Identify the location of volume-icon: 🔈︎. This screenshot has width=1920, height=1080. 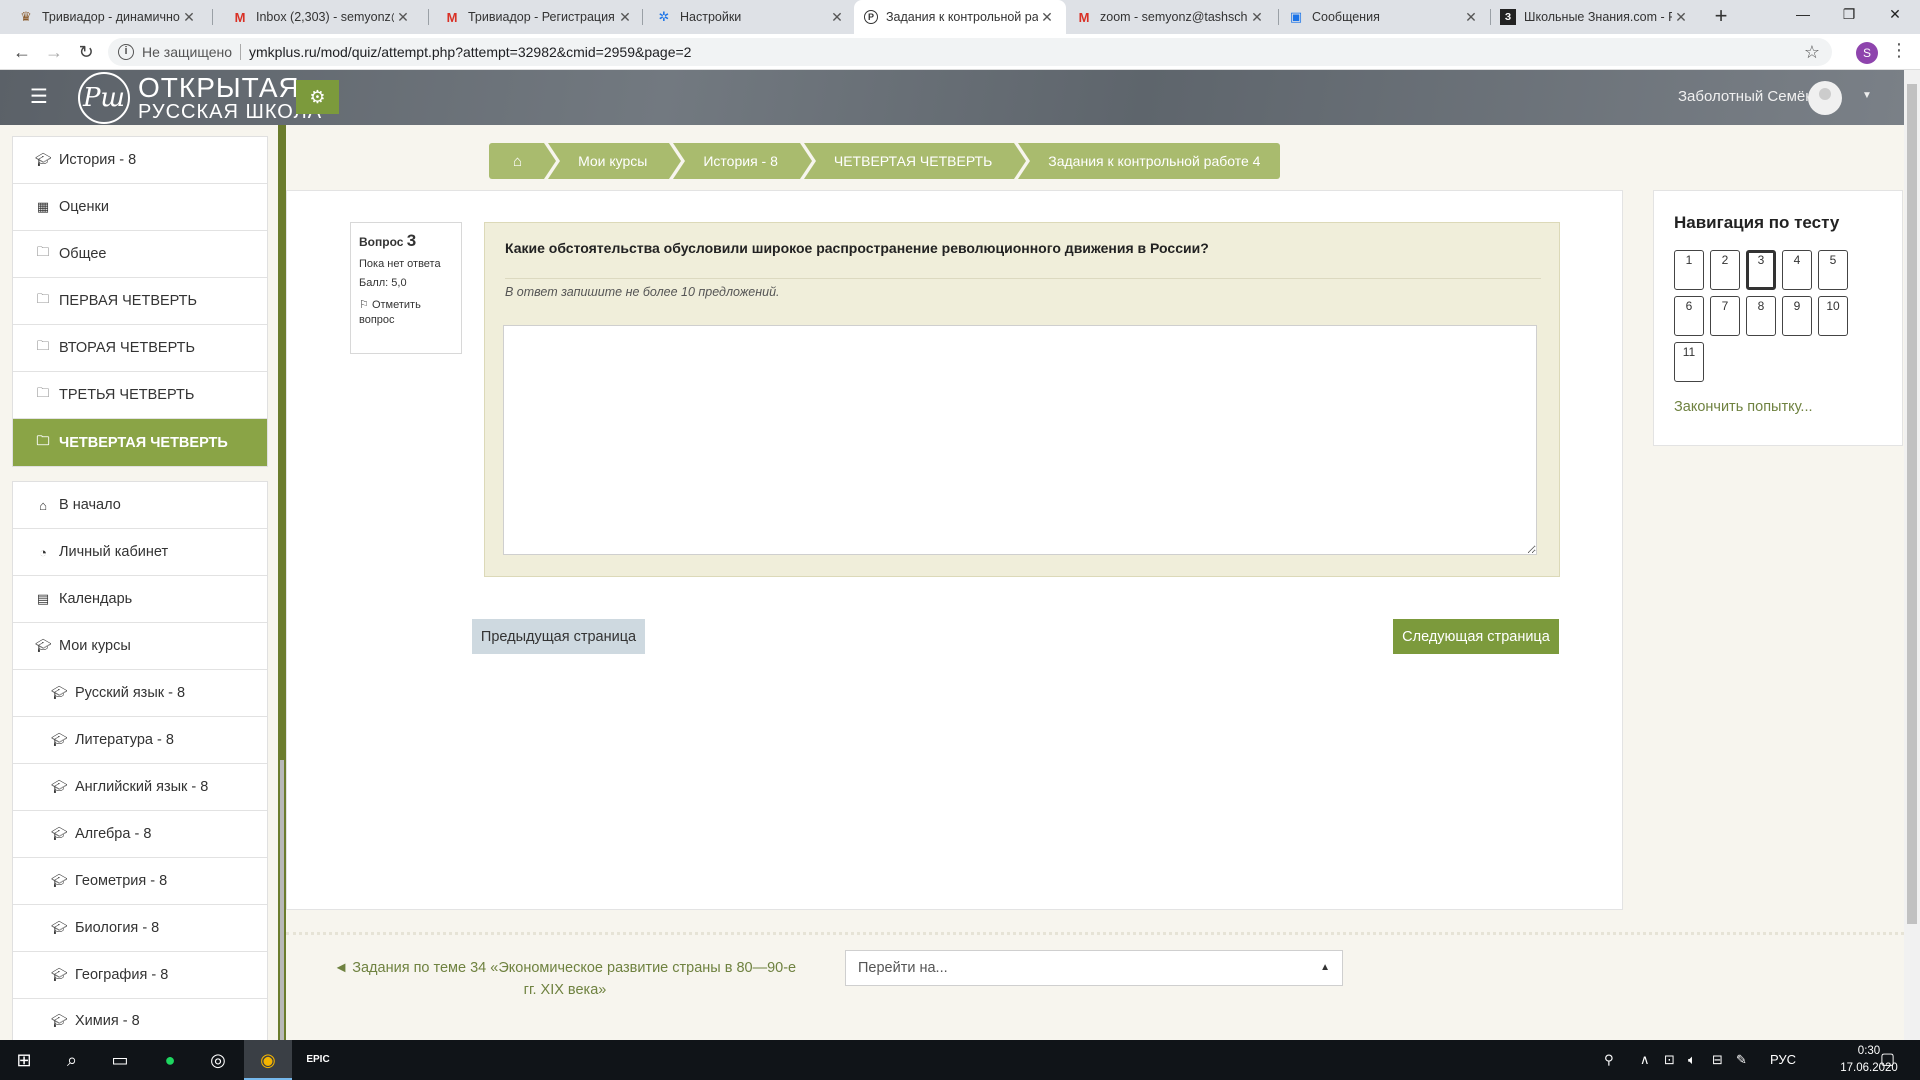
(1692, 1060).